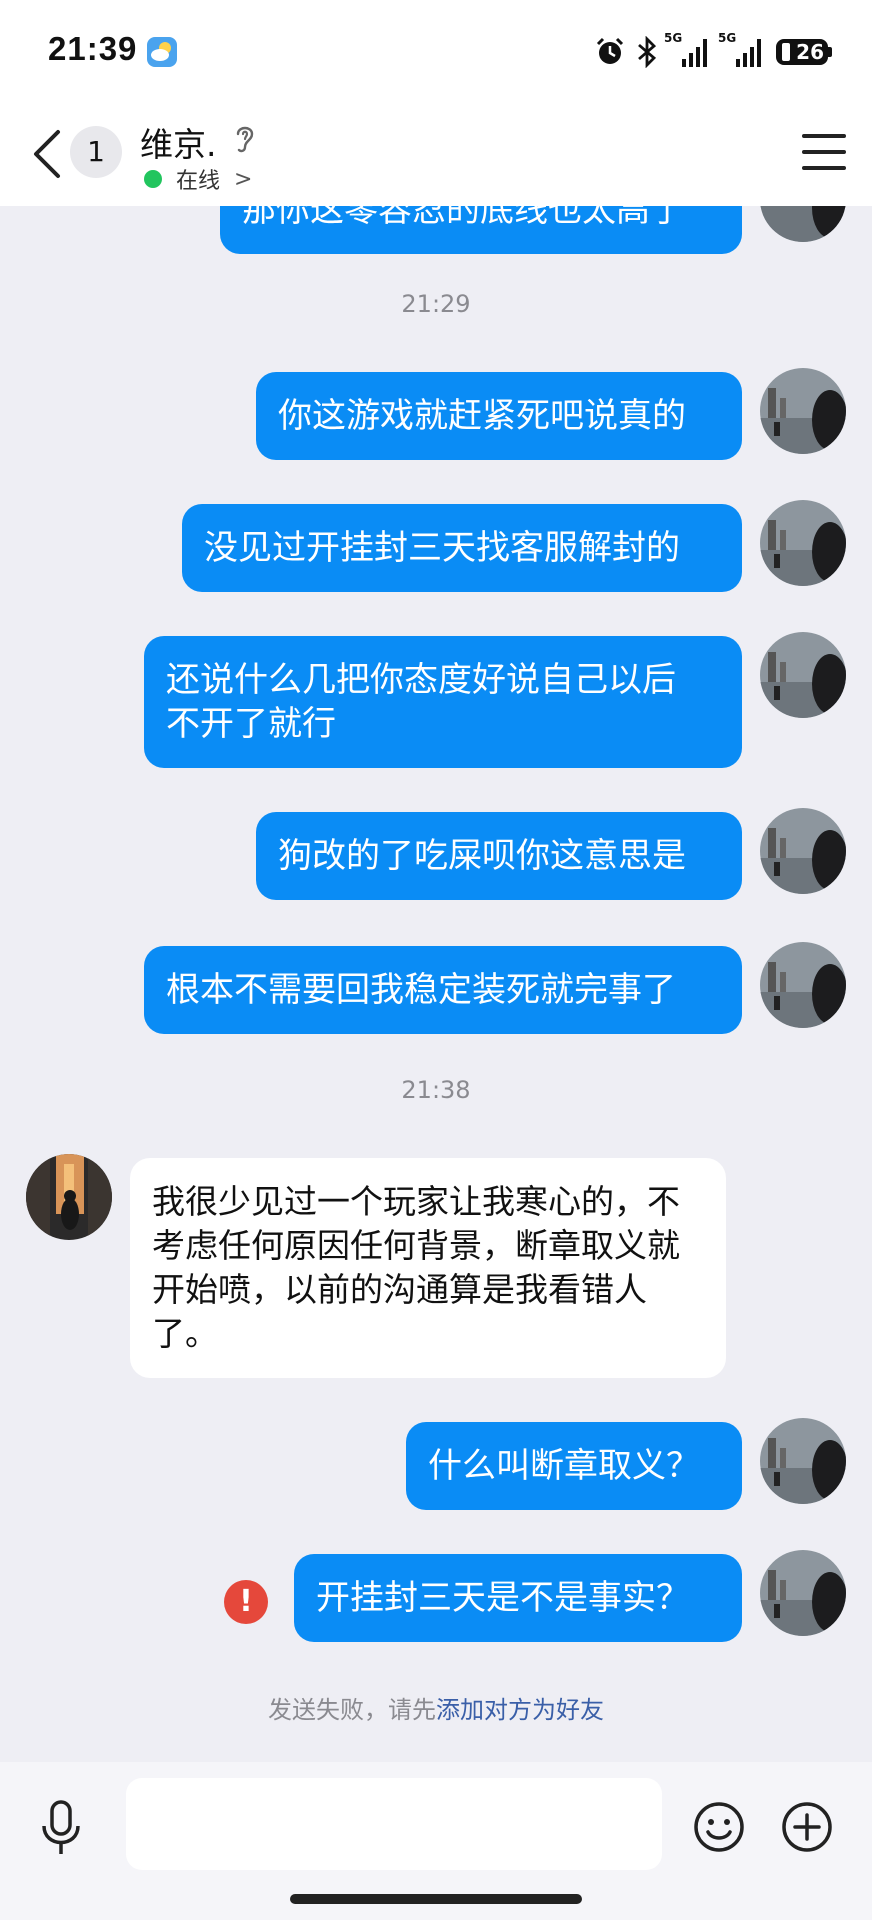  Describe the element at coordinates (436, 52) in the screenshot. I see `status-bar: 21:39 5G 5G 26` at that location.